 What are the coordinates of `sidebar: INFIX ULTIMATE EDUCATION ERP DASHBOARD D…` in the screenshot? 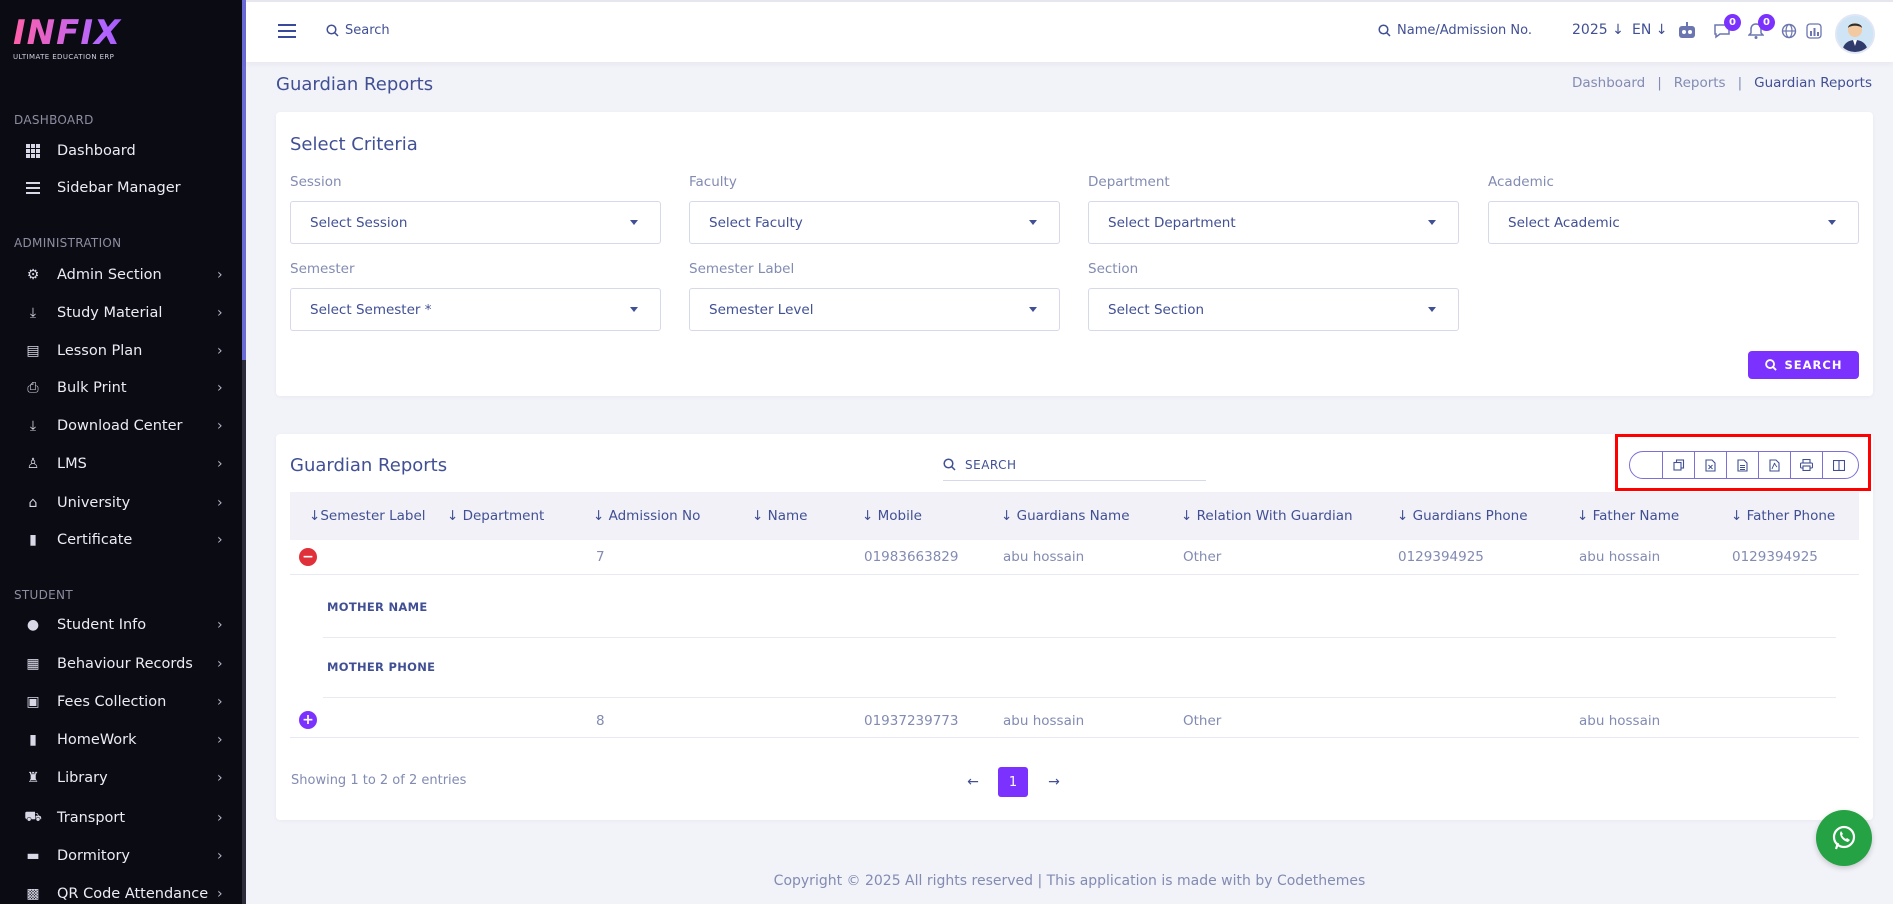 It's located at (123, 452).